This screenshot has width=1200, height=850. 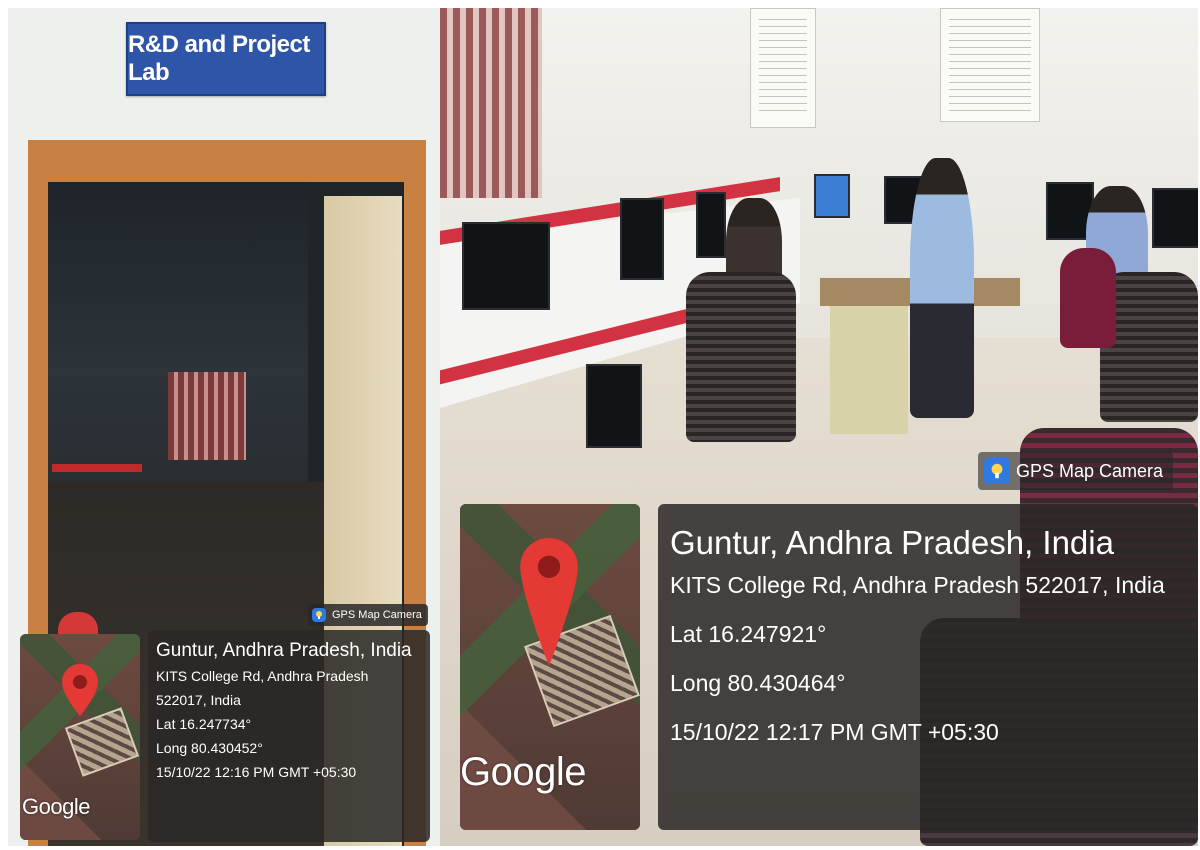 I want to click on window-curtain, so click(x=491, y=103).